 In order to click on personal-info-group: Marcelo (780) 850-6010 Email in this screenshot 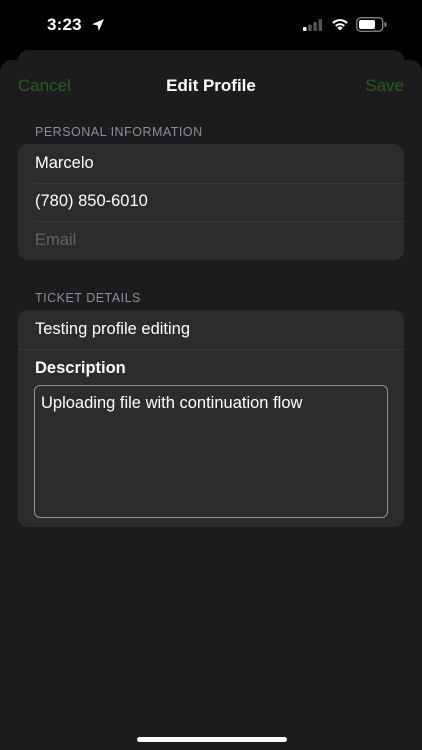, I will do `click(211, 202)`.